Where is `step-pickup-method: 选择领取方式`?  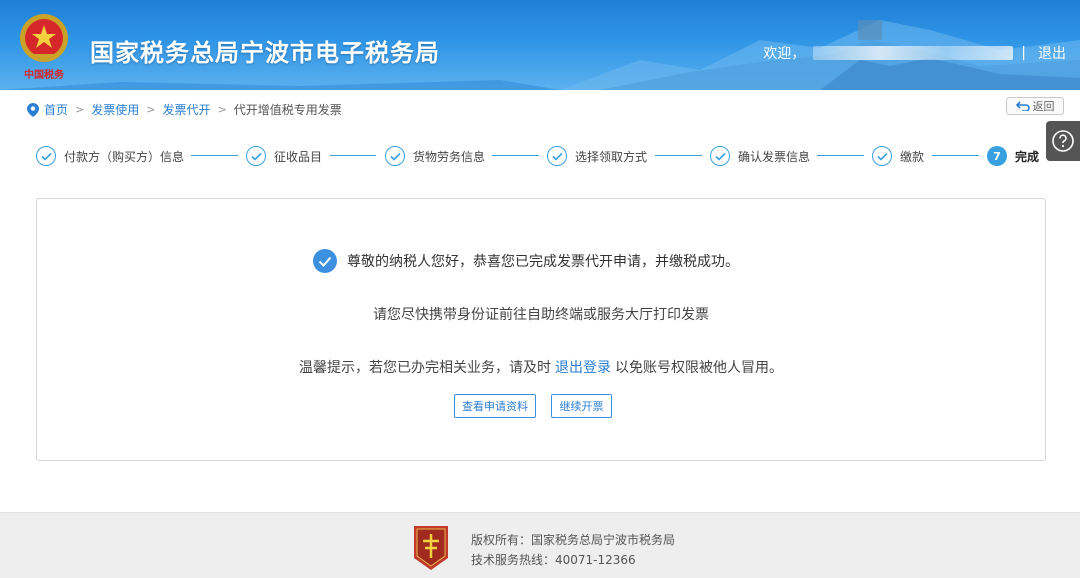
step-pickup-method: 选择领取方式 is located at coordinates (597, 156).